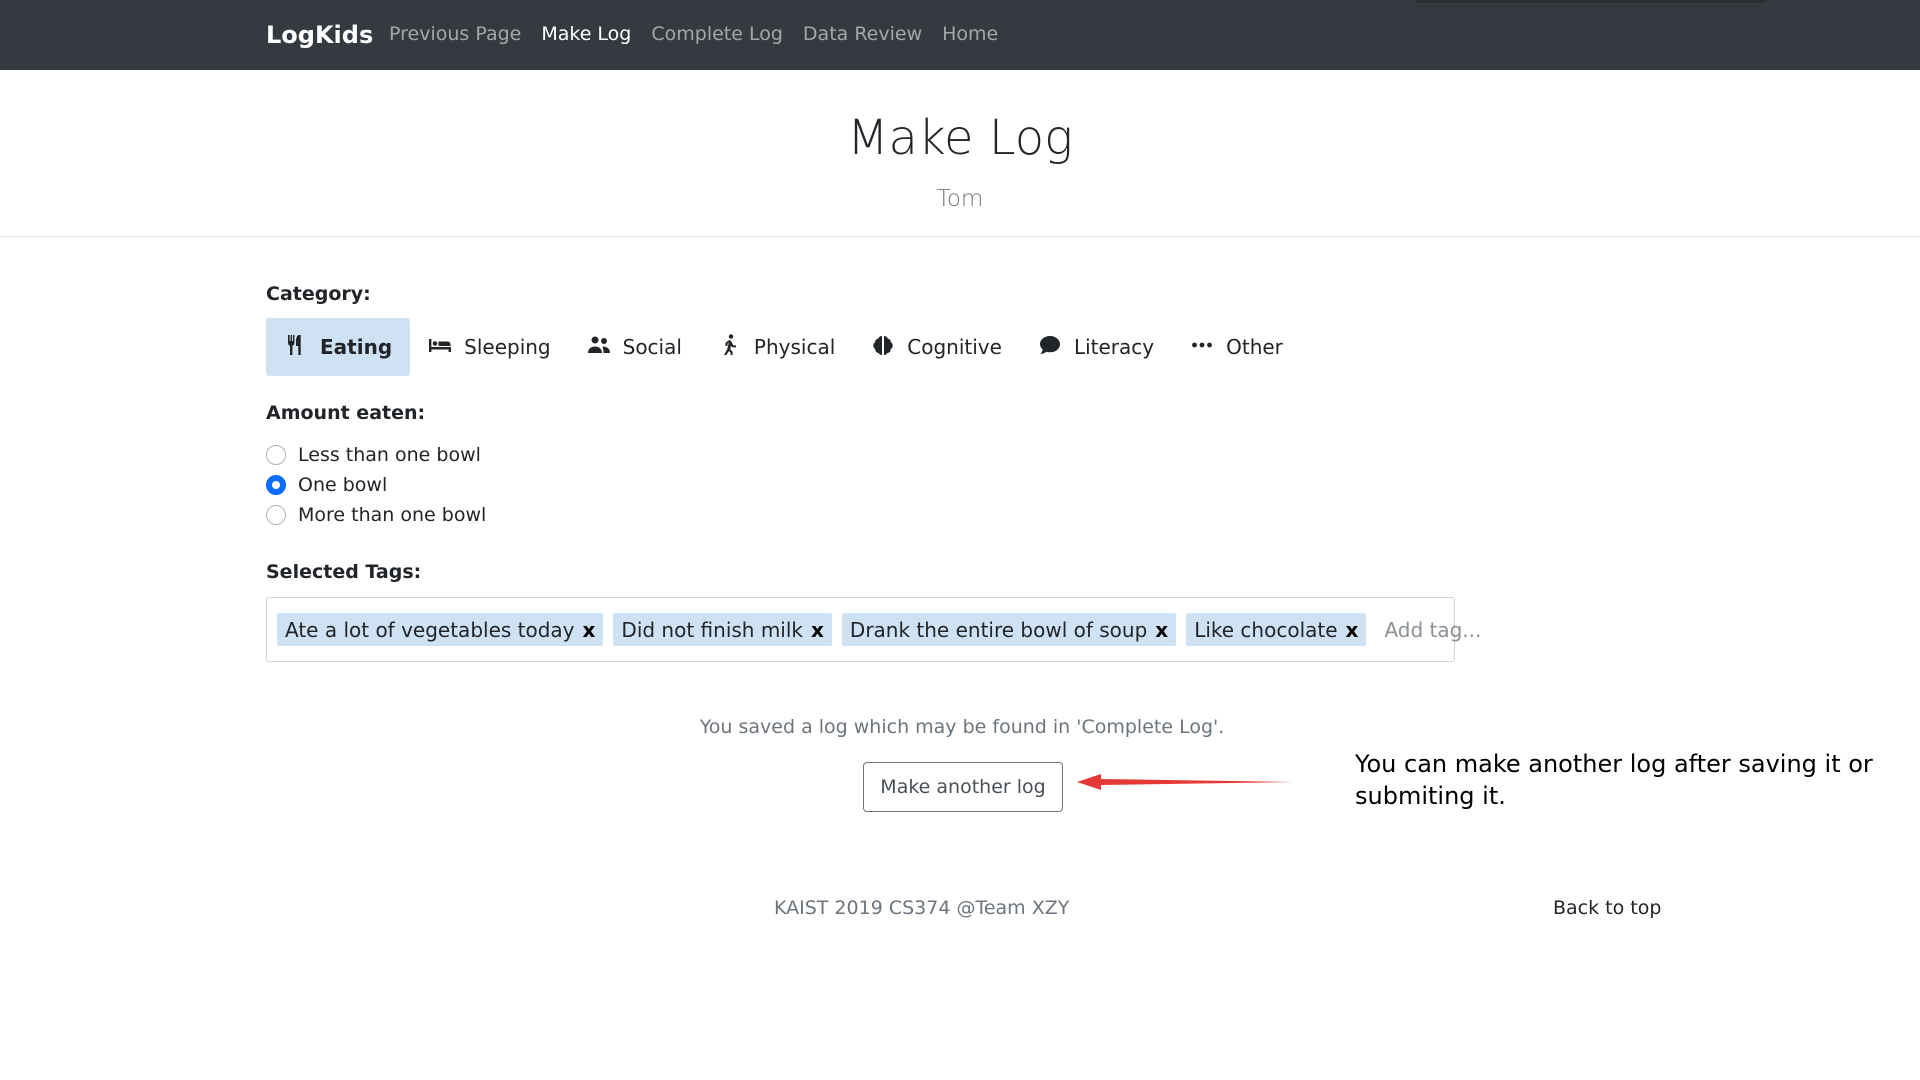 This screenshot has width=1920, height=1080. What do you see at coordinates (392, 515) in the screenshot?
I see `radio-label: More than one bowl` at bounding box center [392, 515].